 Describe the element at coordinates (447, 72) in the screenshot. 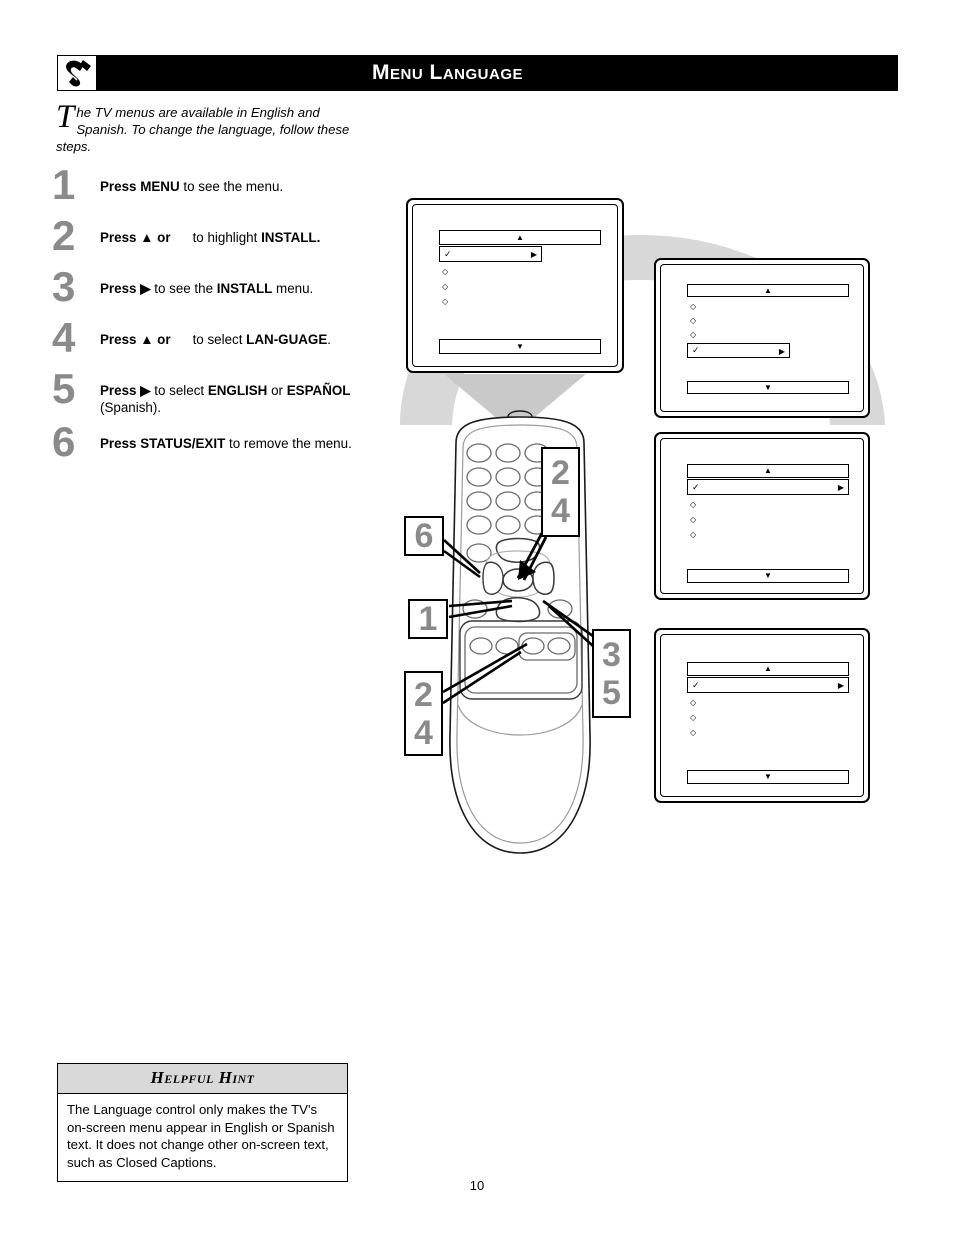

I see `page-title: Menu Language` at that location.